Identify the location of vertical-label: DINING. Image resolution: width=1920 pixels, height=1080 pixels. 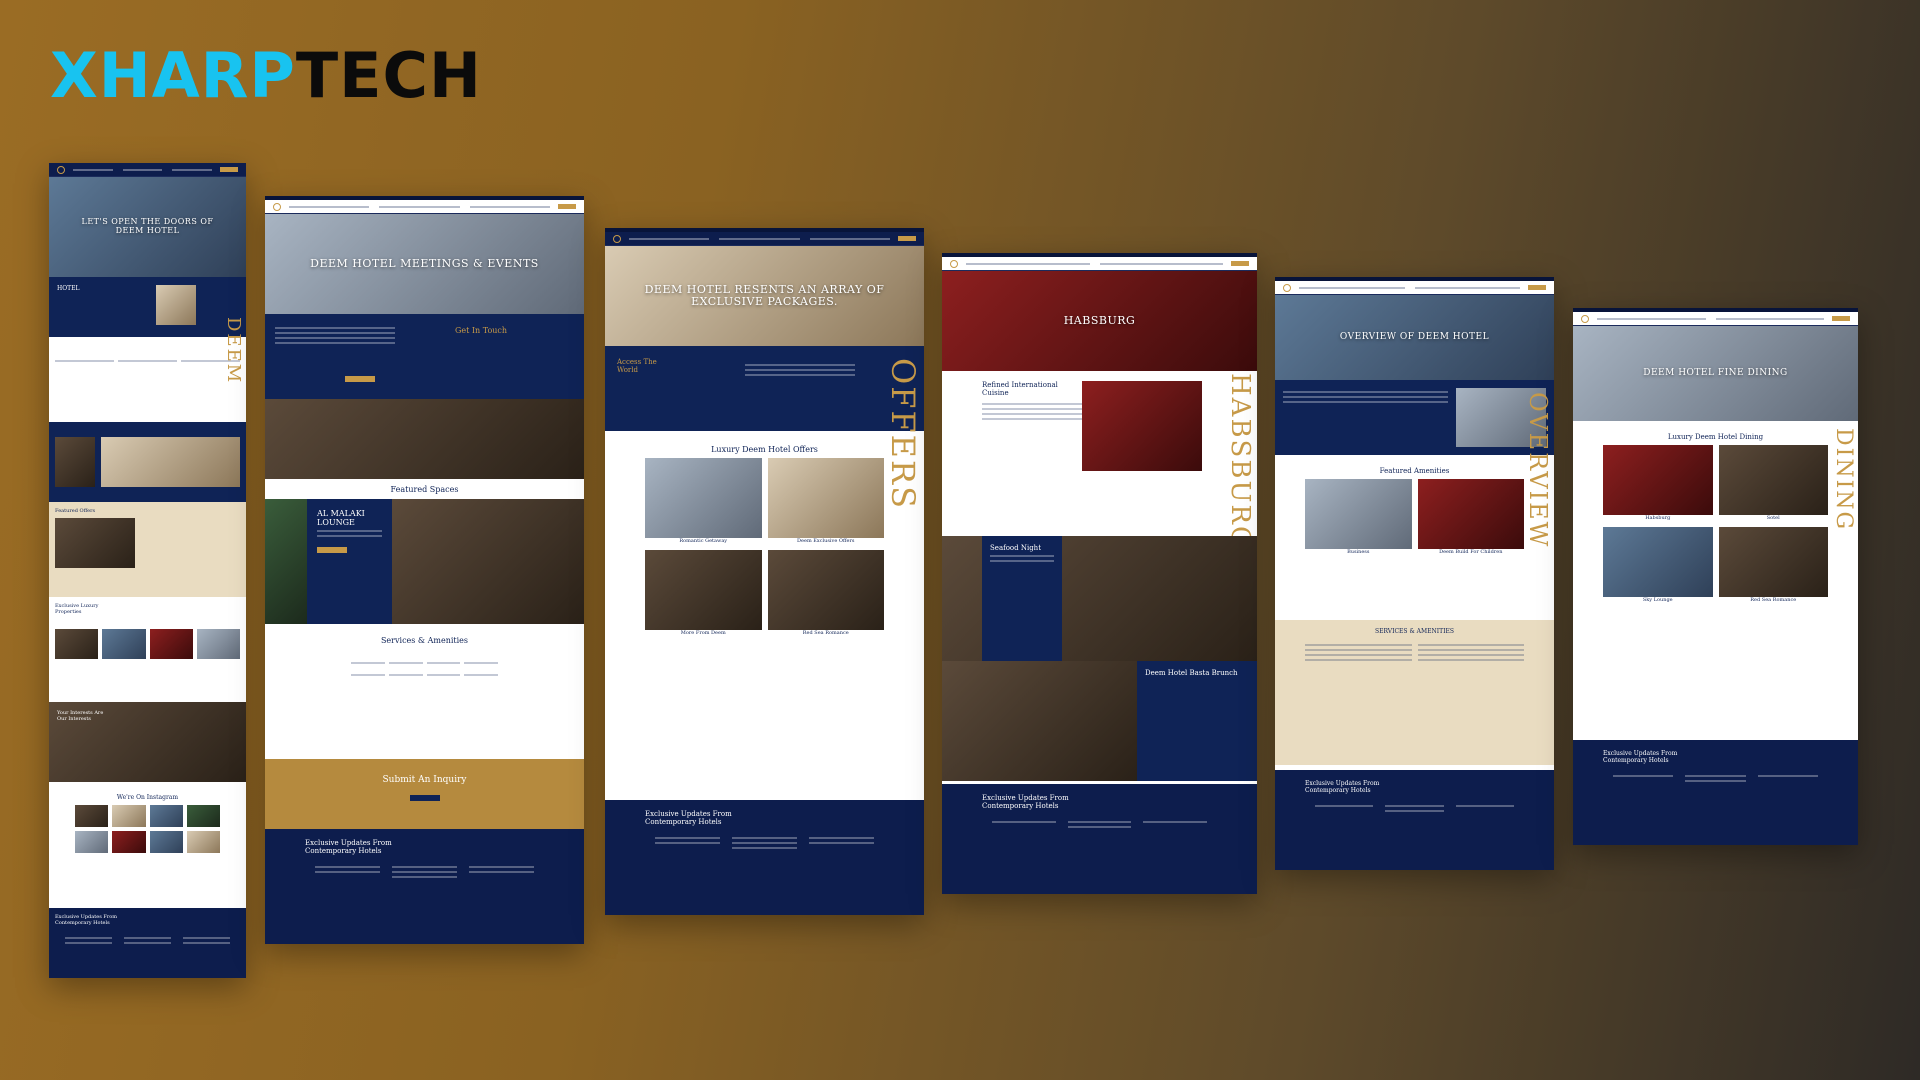
(1843, 480).